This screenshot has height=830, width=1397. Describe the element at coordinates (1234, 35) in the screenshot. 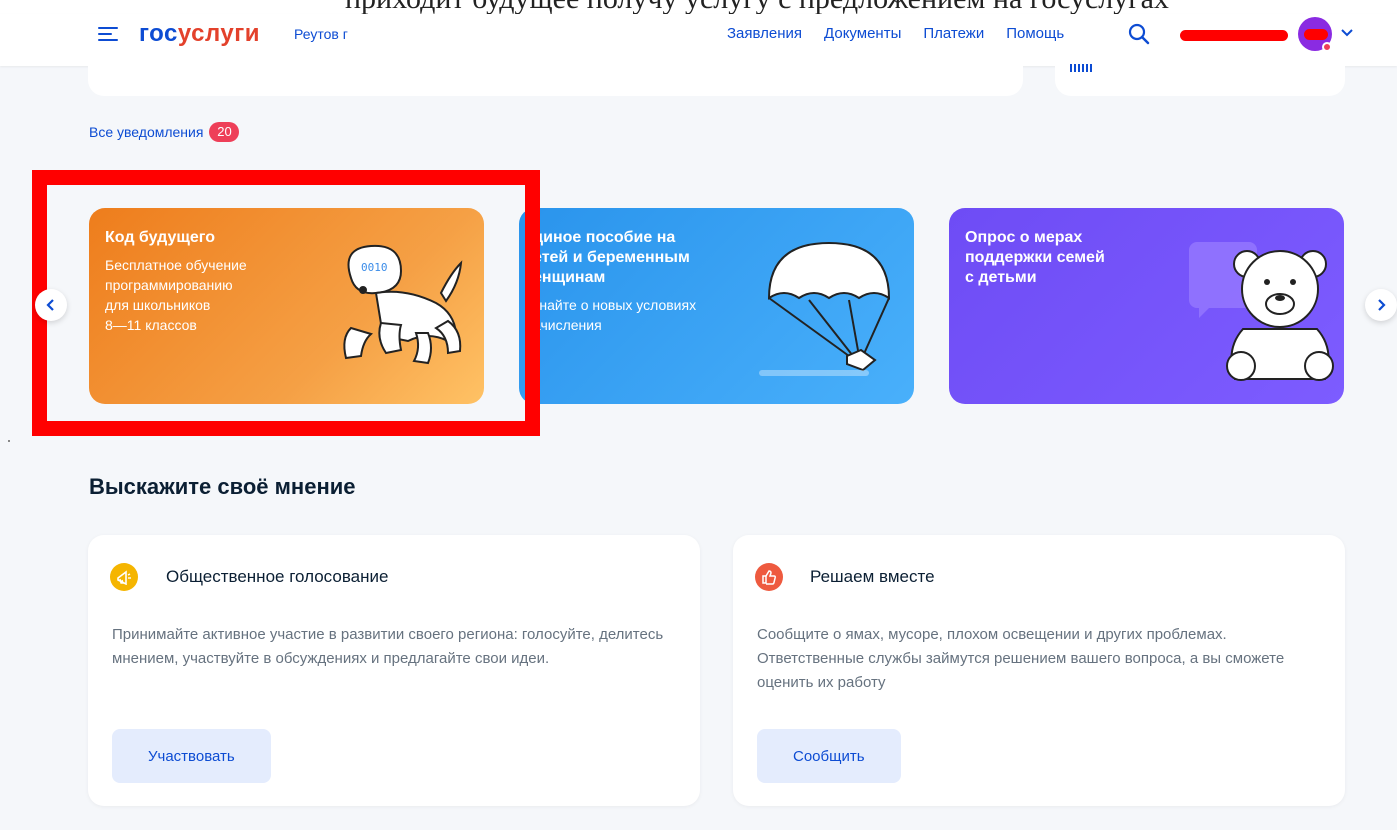

I see `redacted-username` at that location.